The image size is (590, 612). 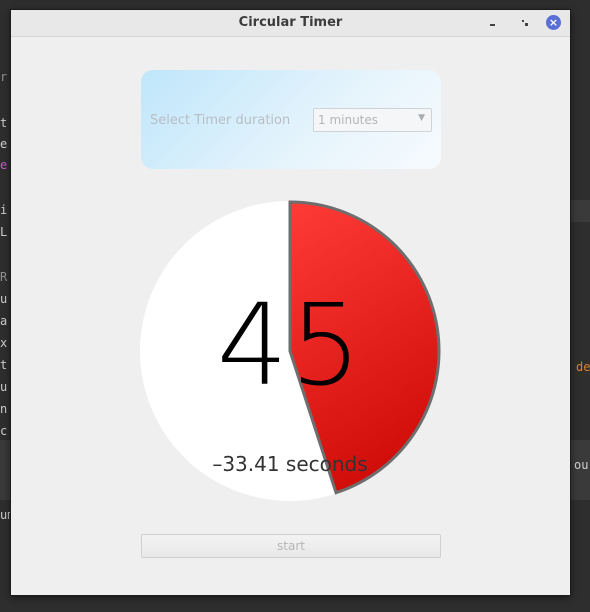 I want to click on maximize-button, so click(x=525, y=23).